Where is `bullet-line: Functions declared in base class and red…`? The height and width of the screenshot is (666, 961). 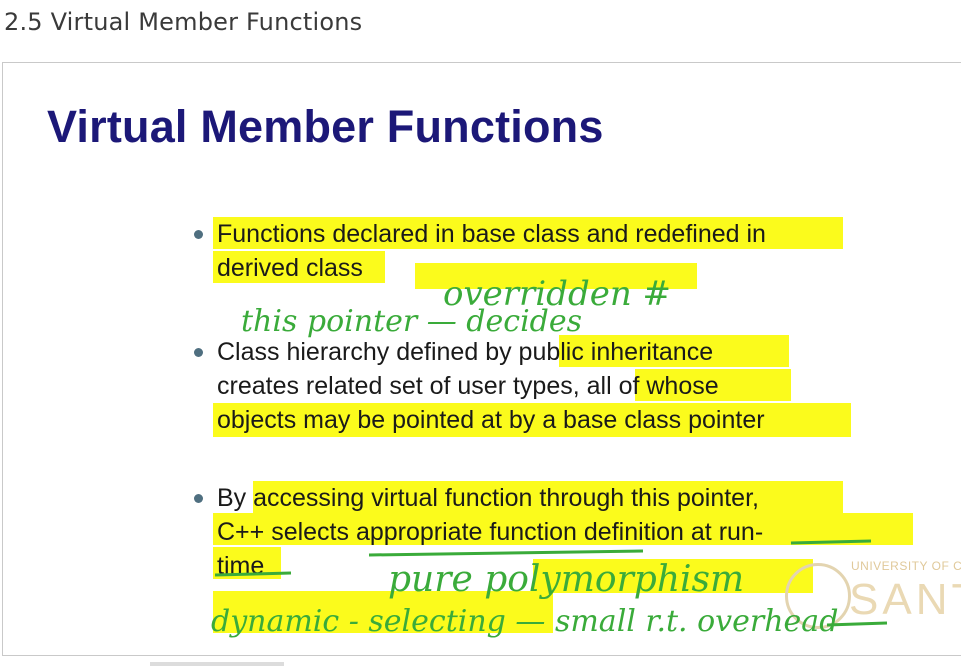 bullet-line: Functions declared in base class and red… is located at coordinates (491, 234).